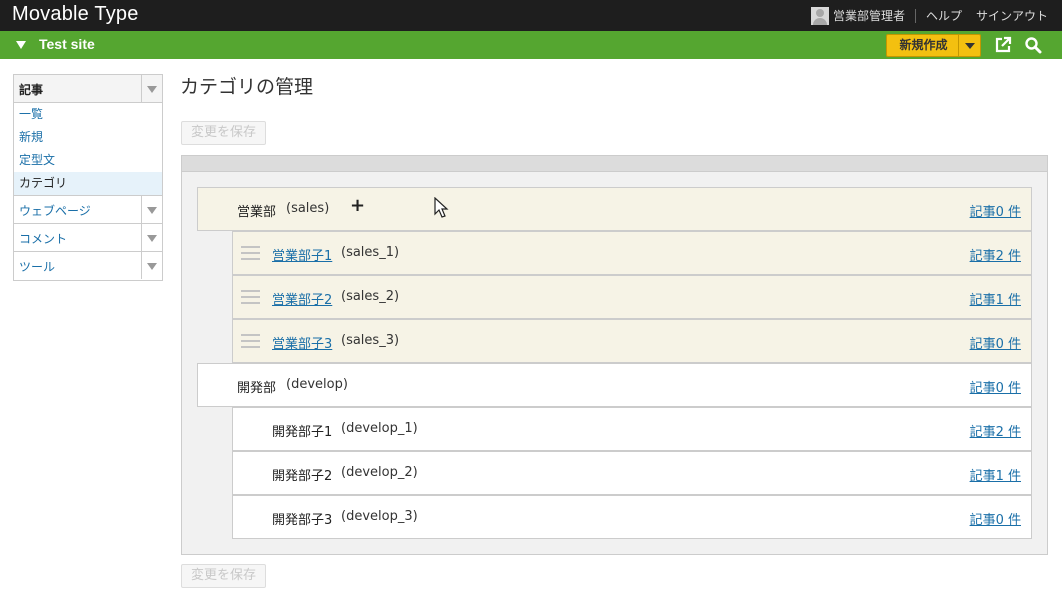 This screenshot has height=594, width=1062. I want to click on category-basename: (sales_1), so click(370, 252).